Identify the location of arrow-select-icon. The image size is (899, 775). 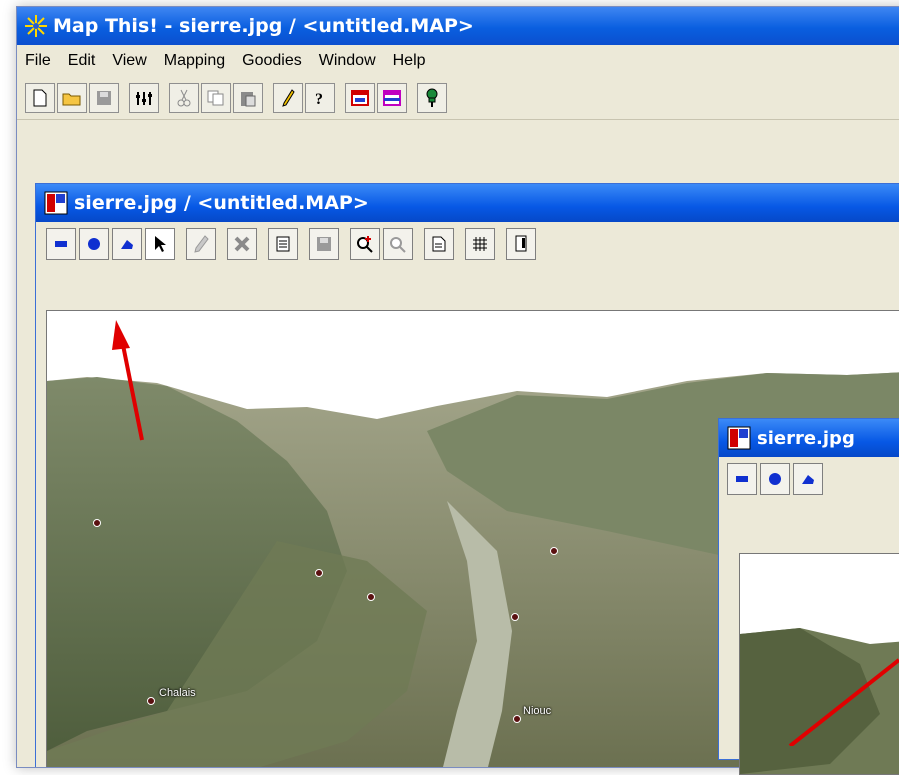
(160, 244).